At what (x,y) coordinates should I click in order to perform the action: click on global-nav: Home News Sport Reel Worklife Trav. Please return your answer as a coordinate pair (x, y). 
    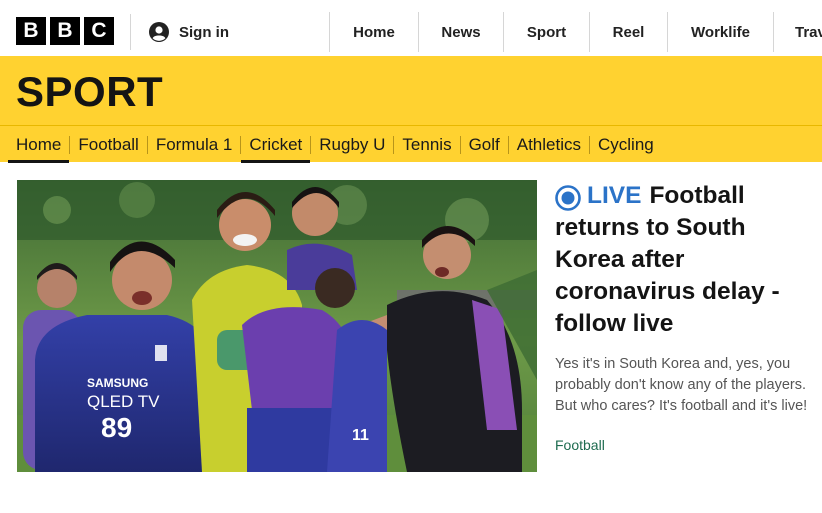
    Looking at the image, I should click on (575, 32).